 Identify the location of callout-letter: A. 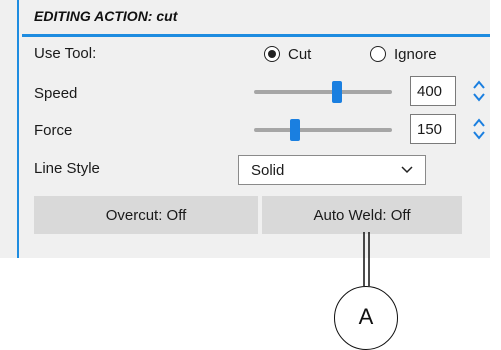
(366, 316).